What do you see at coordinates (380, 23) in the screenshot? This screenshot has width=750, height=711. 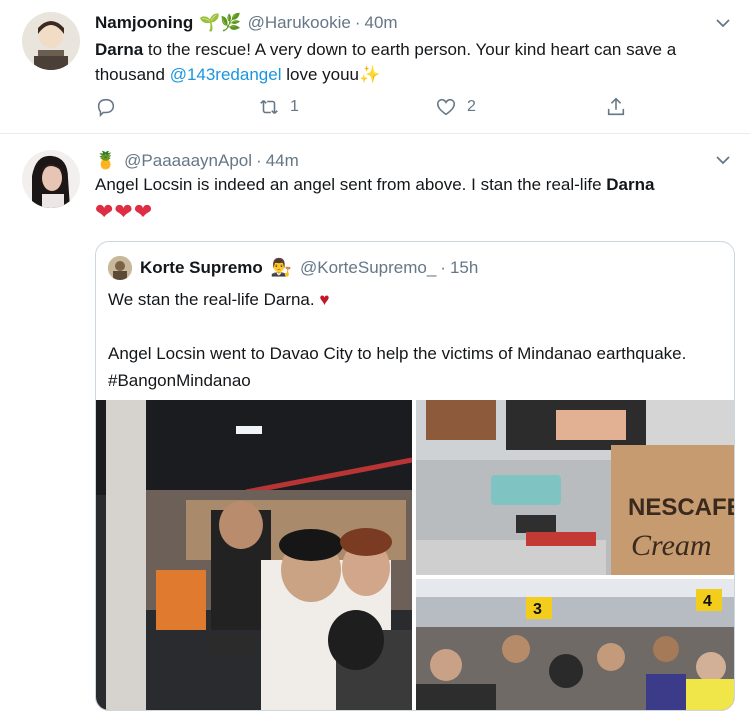 I see `timestamp: 40m` at bounding box center [380, 23].